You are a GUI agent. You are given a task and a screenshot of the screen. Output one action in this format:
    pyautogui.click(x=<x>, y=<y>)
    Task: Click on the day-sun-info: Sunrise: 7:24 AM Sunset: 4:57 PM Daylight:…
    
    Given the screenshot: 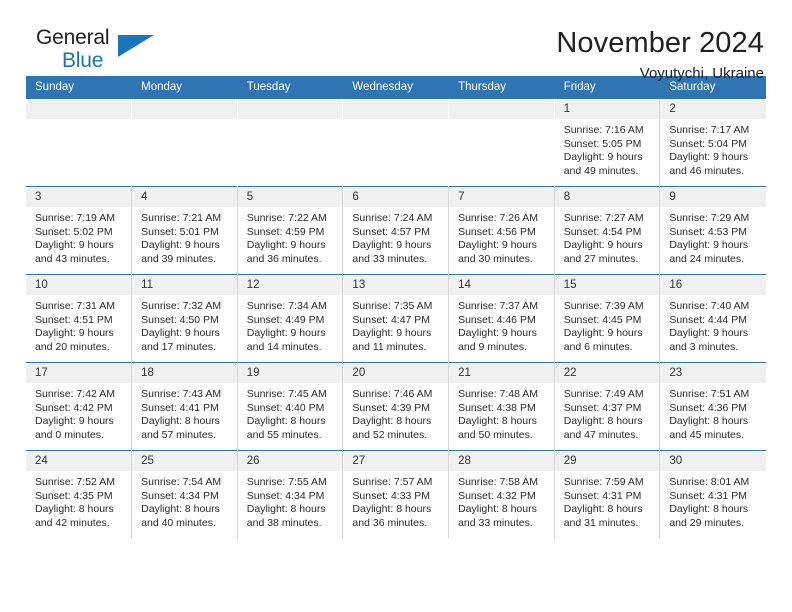 What is the action you would take?
    pyautogui.click(x=395, y=236)
    